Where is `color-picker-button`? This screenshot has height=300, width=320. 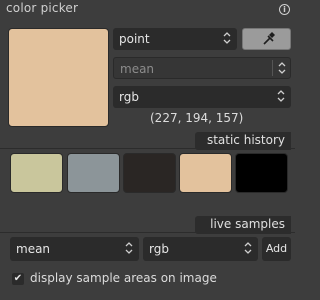
color-picker-button is located at coordinates (266, 39).